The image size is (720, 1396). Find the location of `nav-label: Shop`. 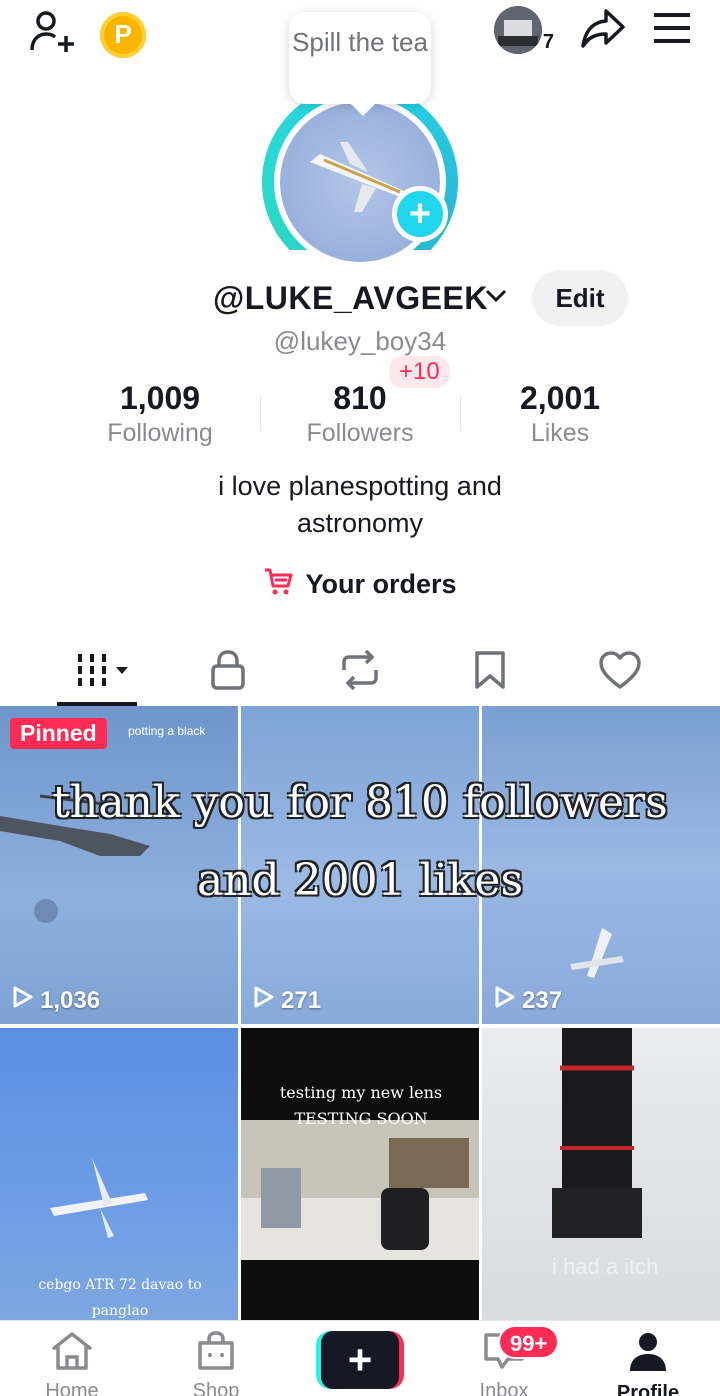

nav-label: Shop is located at coordinates (216, 1388).